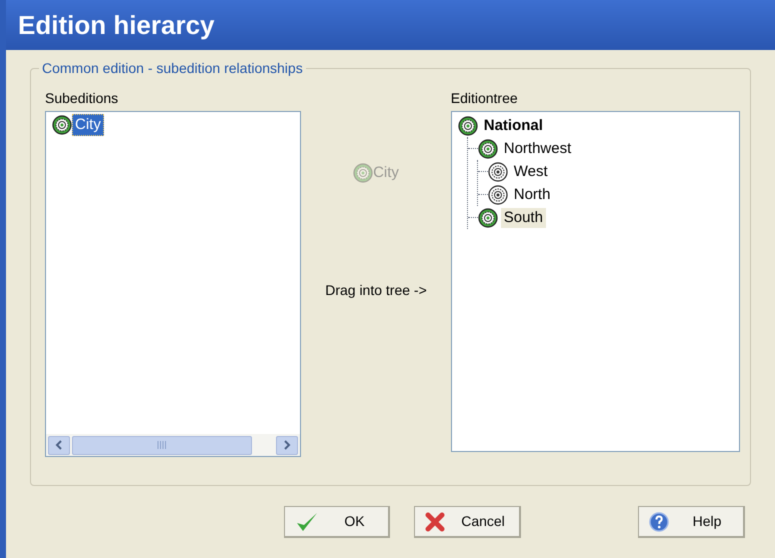 This screenshot has width=775, height=558. I want to click on scroll-left-button, so click(59, 445).